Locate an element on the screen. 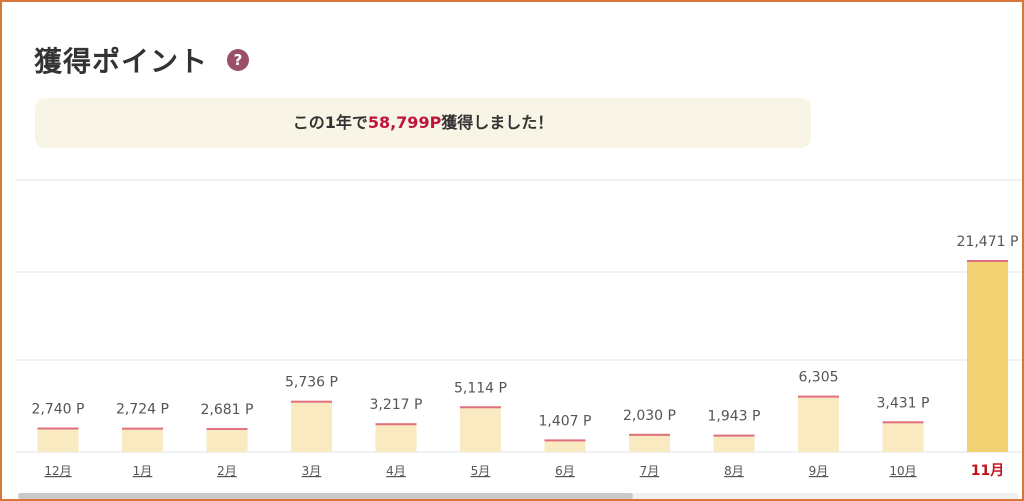 Image resolution: width=1024 pixels, height=501 pixels. month-label: 2月 is located at coordinates (227, 471).